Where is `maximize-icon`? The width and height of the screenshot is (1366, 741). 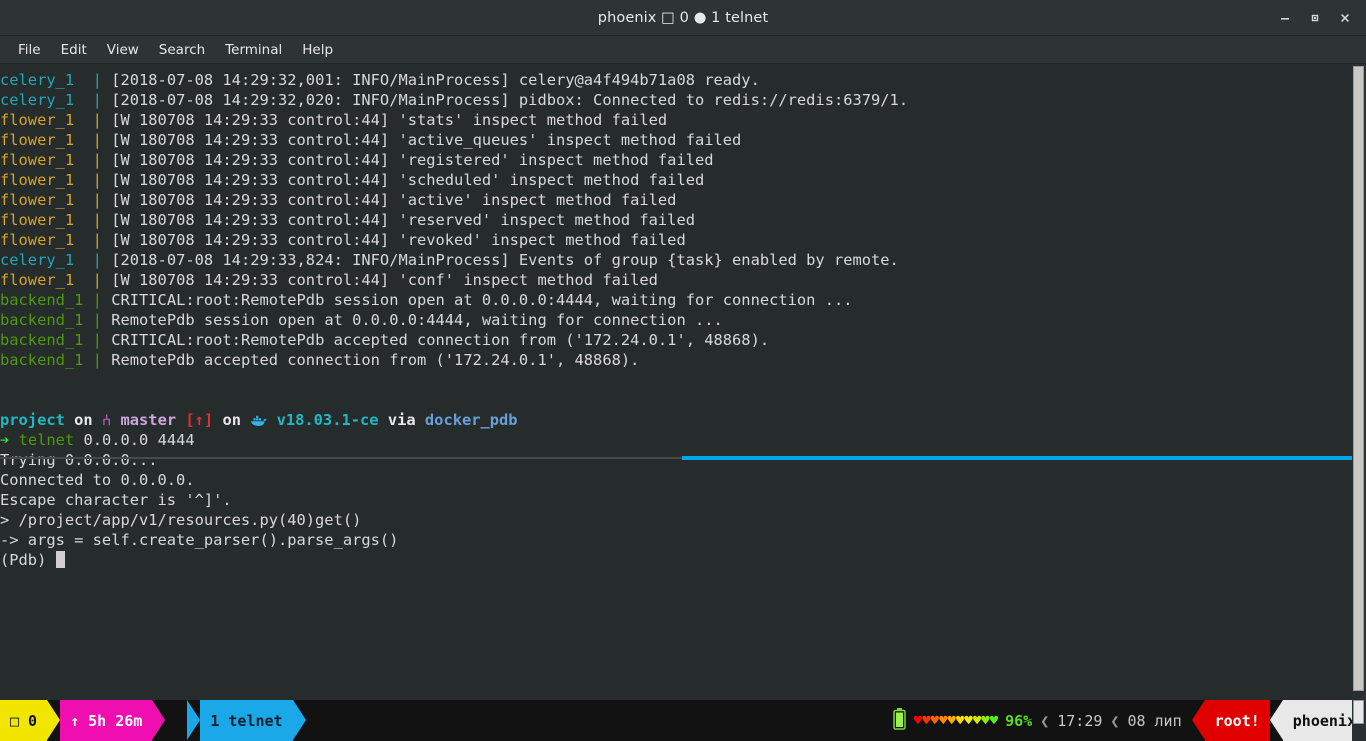
maximize-icon is located at coordinates (1315, 18).